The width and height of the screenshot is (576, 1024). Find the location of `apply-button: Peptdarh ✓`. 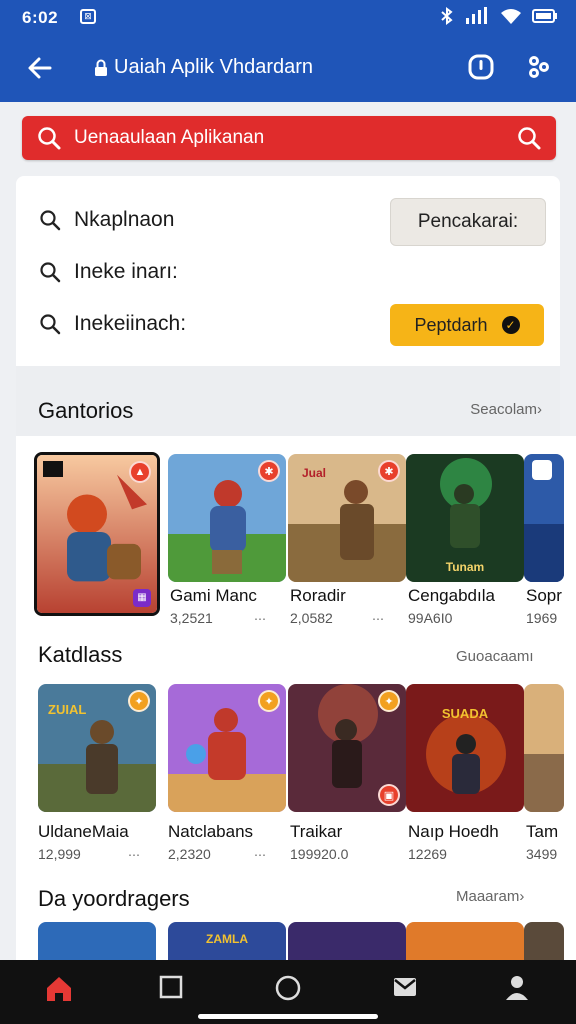

apply-button: Peptdarh ✓ is located at coordinates (467, 325).